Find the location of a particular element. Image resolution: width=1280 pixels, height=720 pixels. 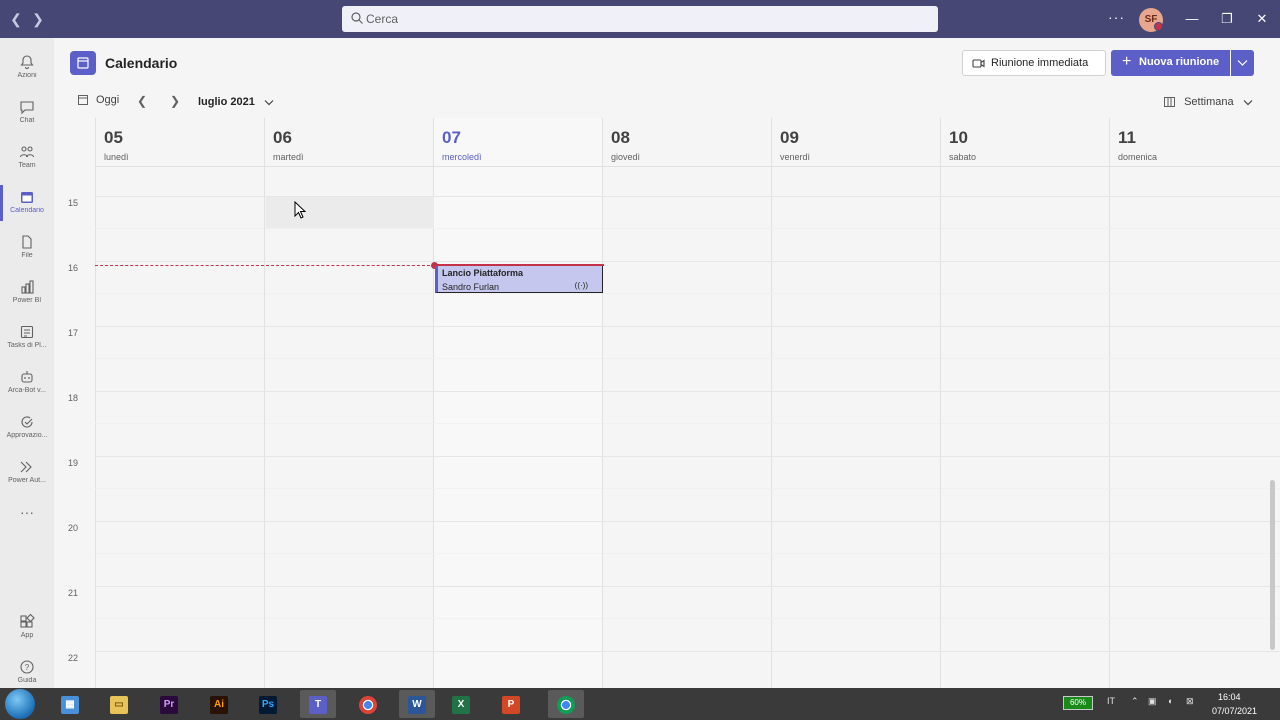

taskbar-excel: X is located at coordinates (461, 704).